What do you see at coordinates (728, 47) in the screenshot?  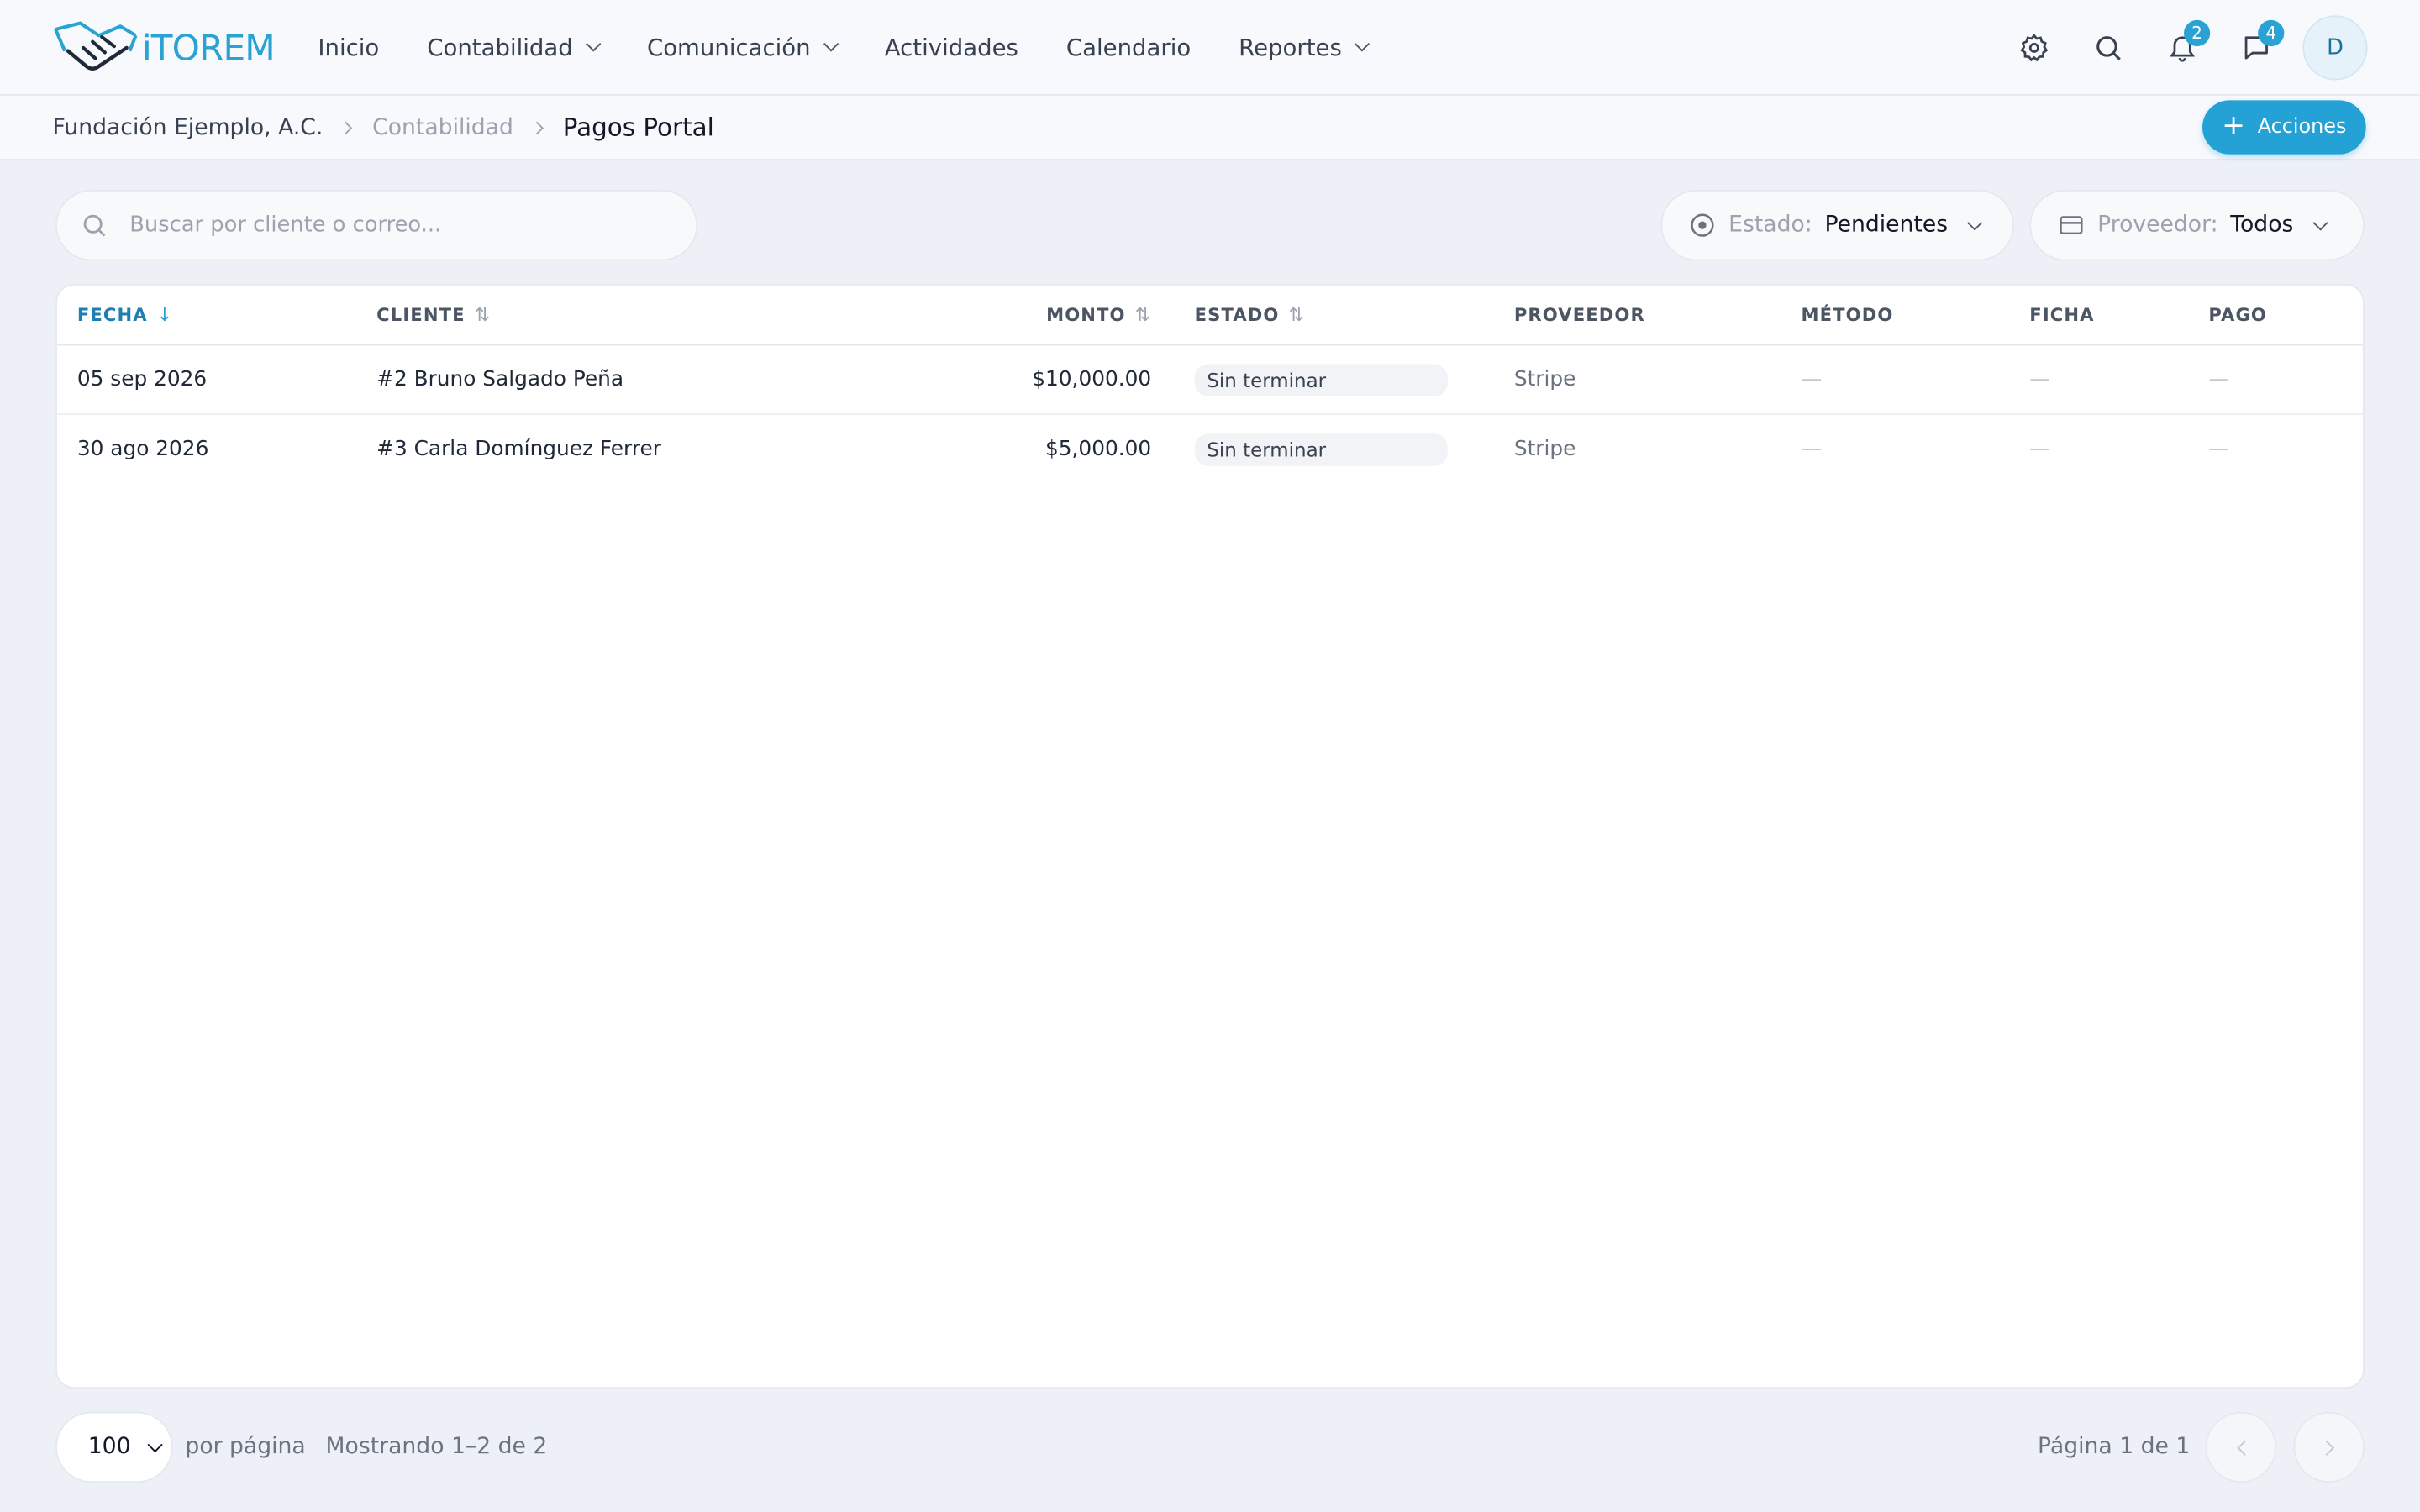 I see `nav-item-label: Comunicación` at bounding box center [728, 47].